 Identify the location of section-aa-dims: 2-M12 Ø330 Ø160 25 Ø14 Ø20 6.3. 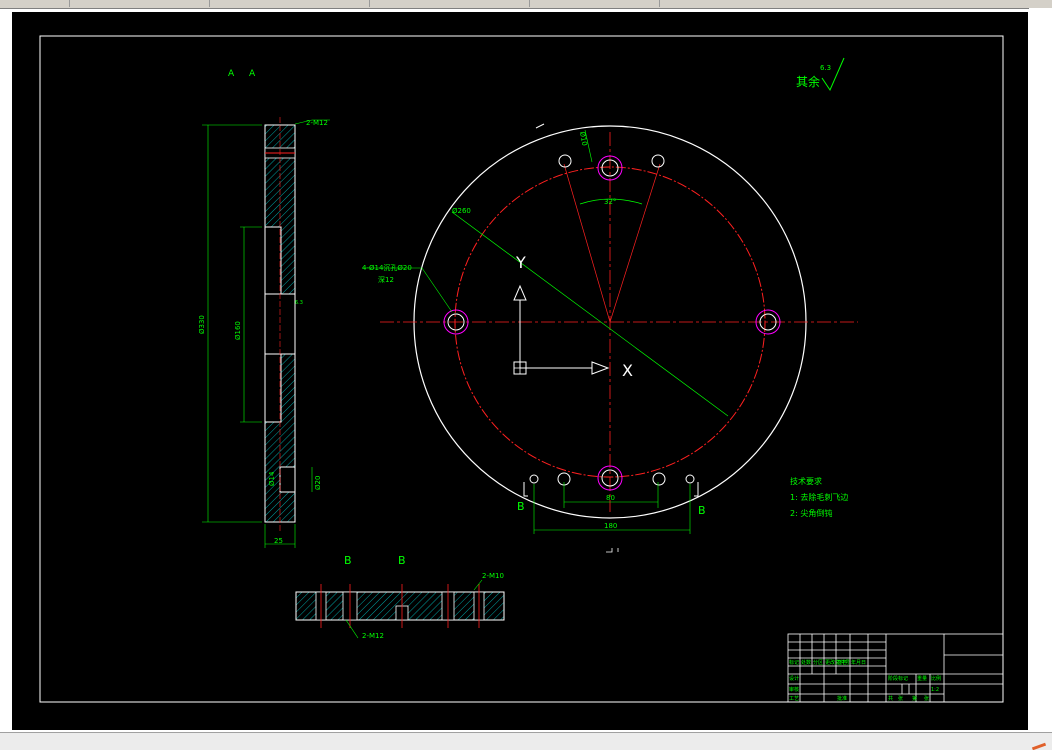
(263, 332).